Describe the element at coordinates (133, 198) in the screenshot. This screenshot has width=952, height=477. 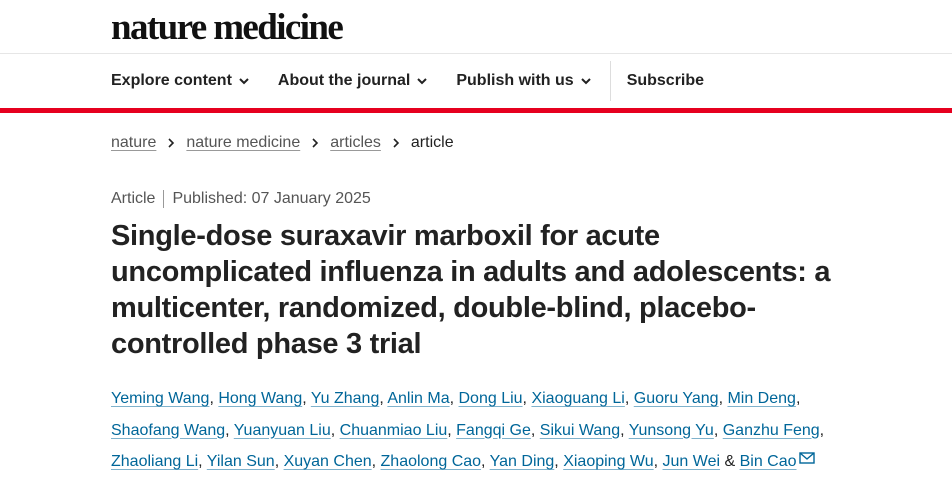
I see `article-type: Article` at that location.